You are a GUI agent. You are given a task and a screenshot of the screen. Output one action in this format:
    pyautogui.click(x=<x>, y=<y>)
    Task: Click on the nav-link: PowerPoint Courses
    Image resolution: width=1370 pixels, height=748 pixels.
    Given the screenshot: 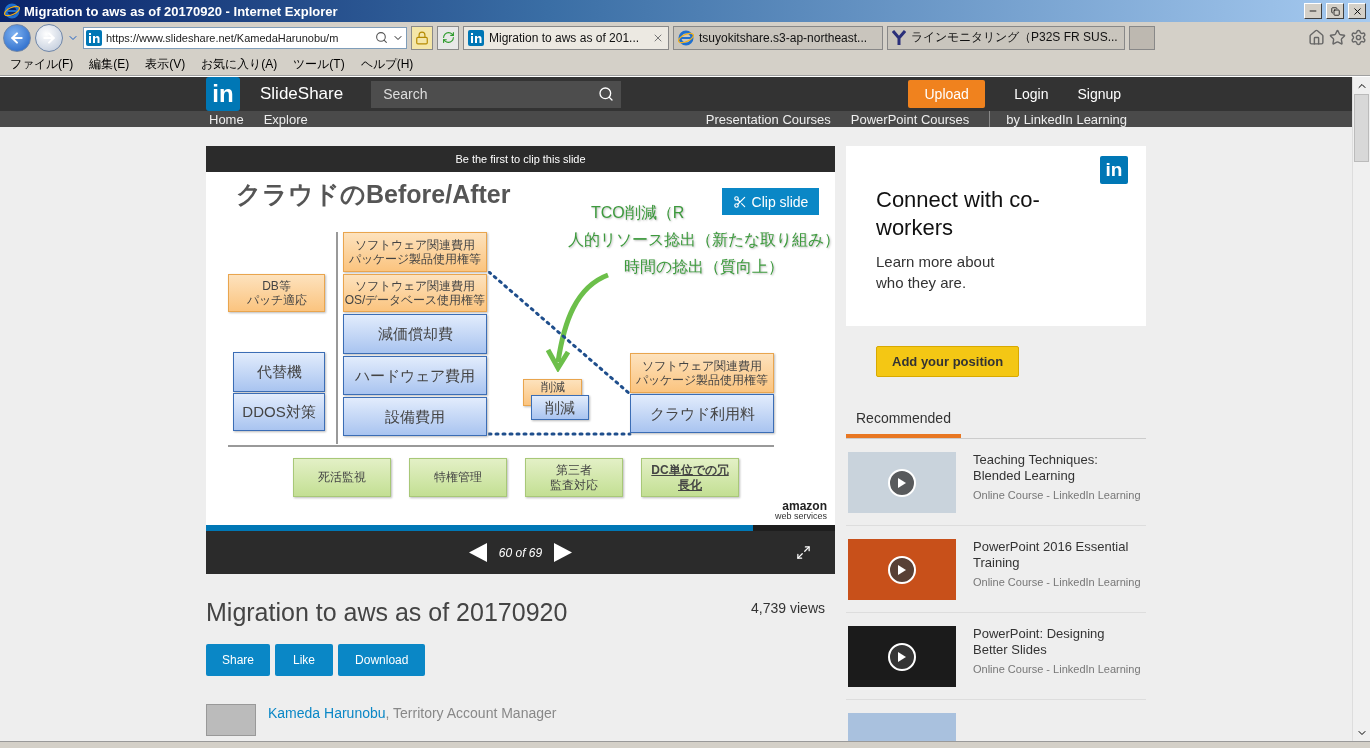 What is the action you would take?
    pyautogui.click(x=910, y=119)
    